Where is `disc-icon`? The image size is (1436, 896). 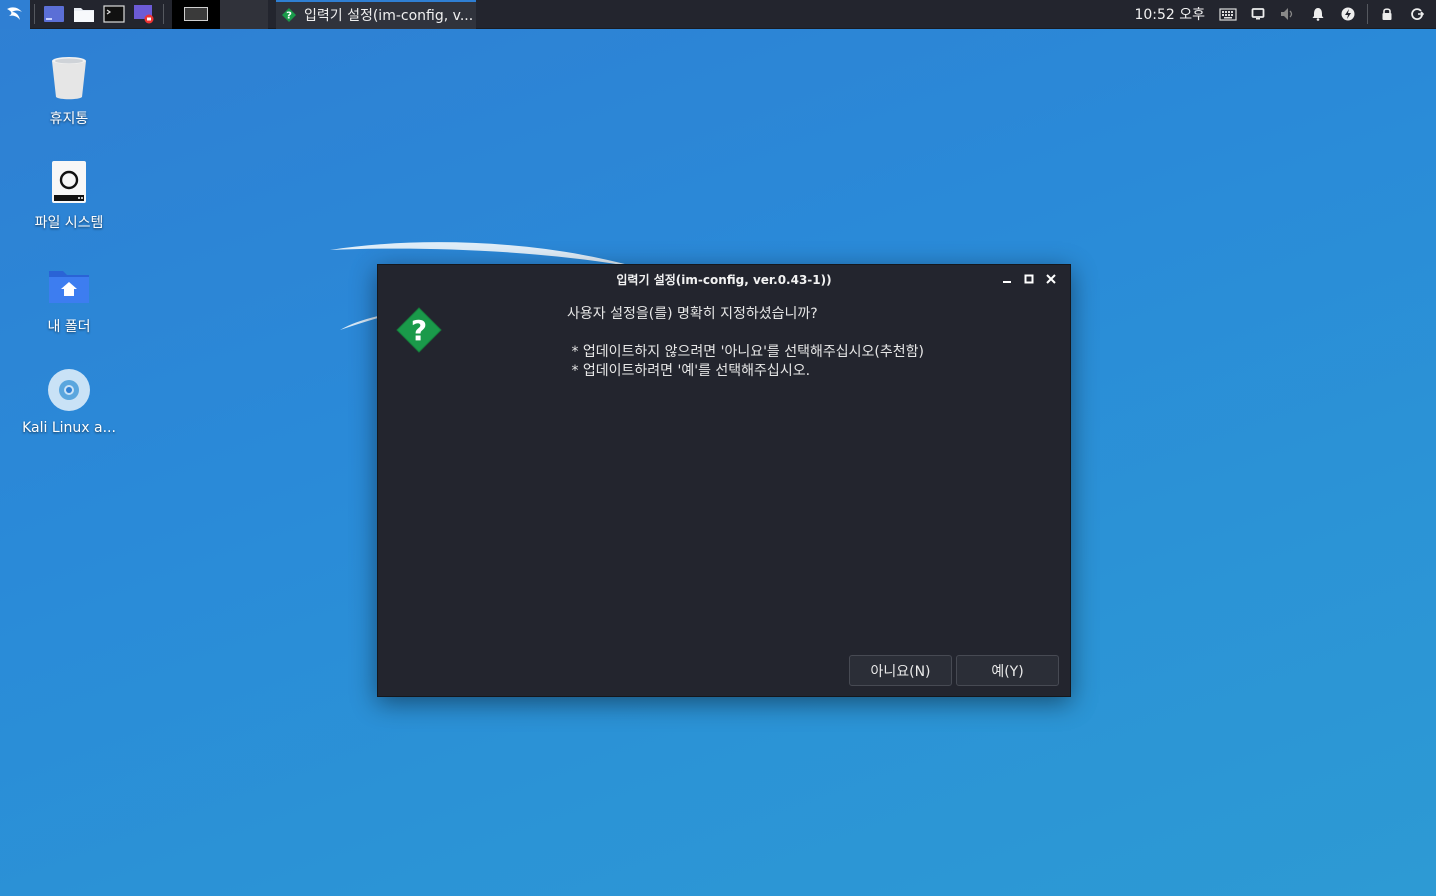
disc-icon is located at coordinates (69, 390).